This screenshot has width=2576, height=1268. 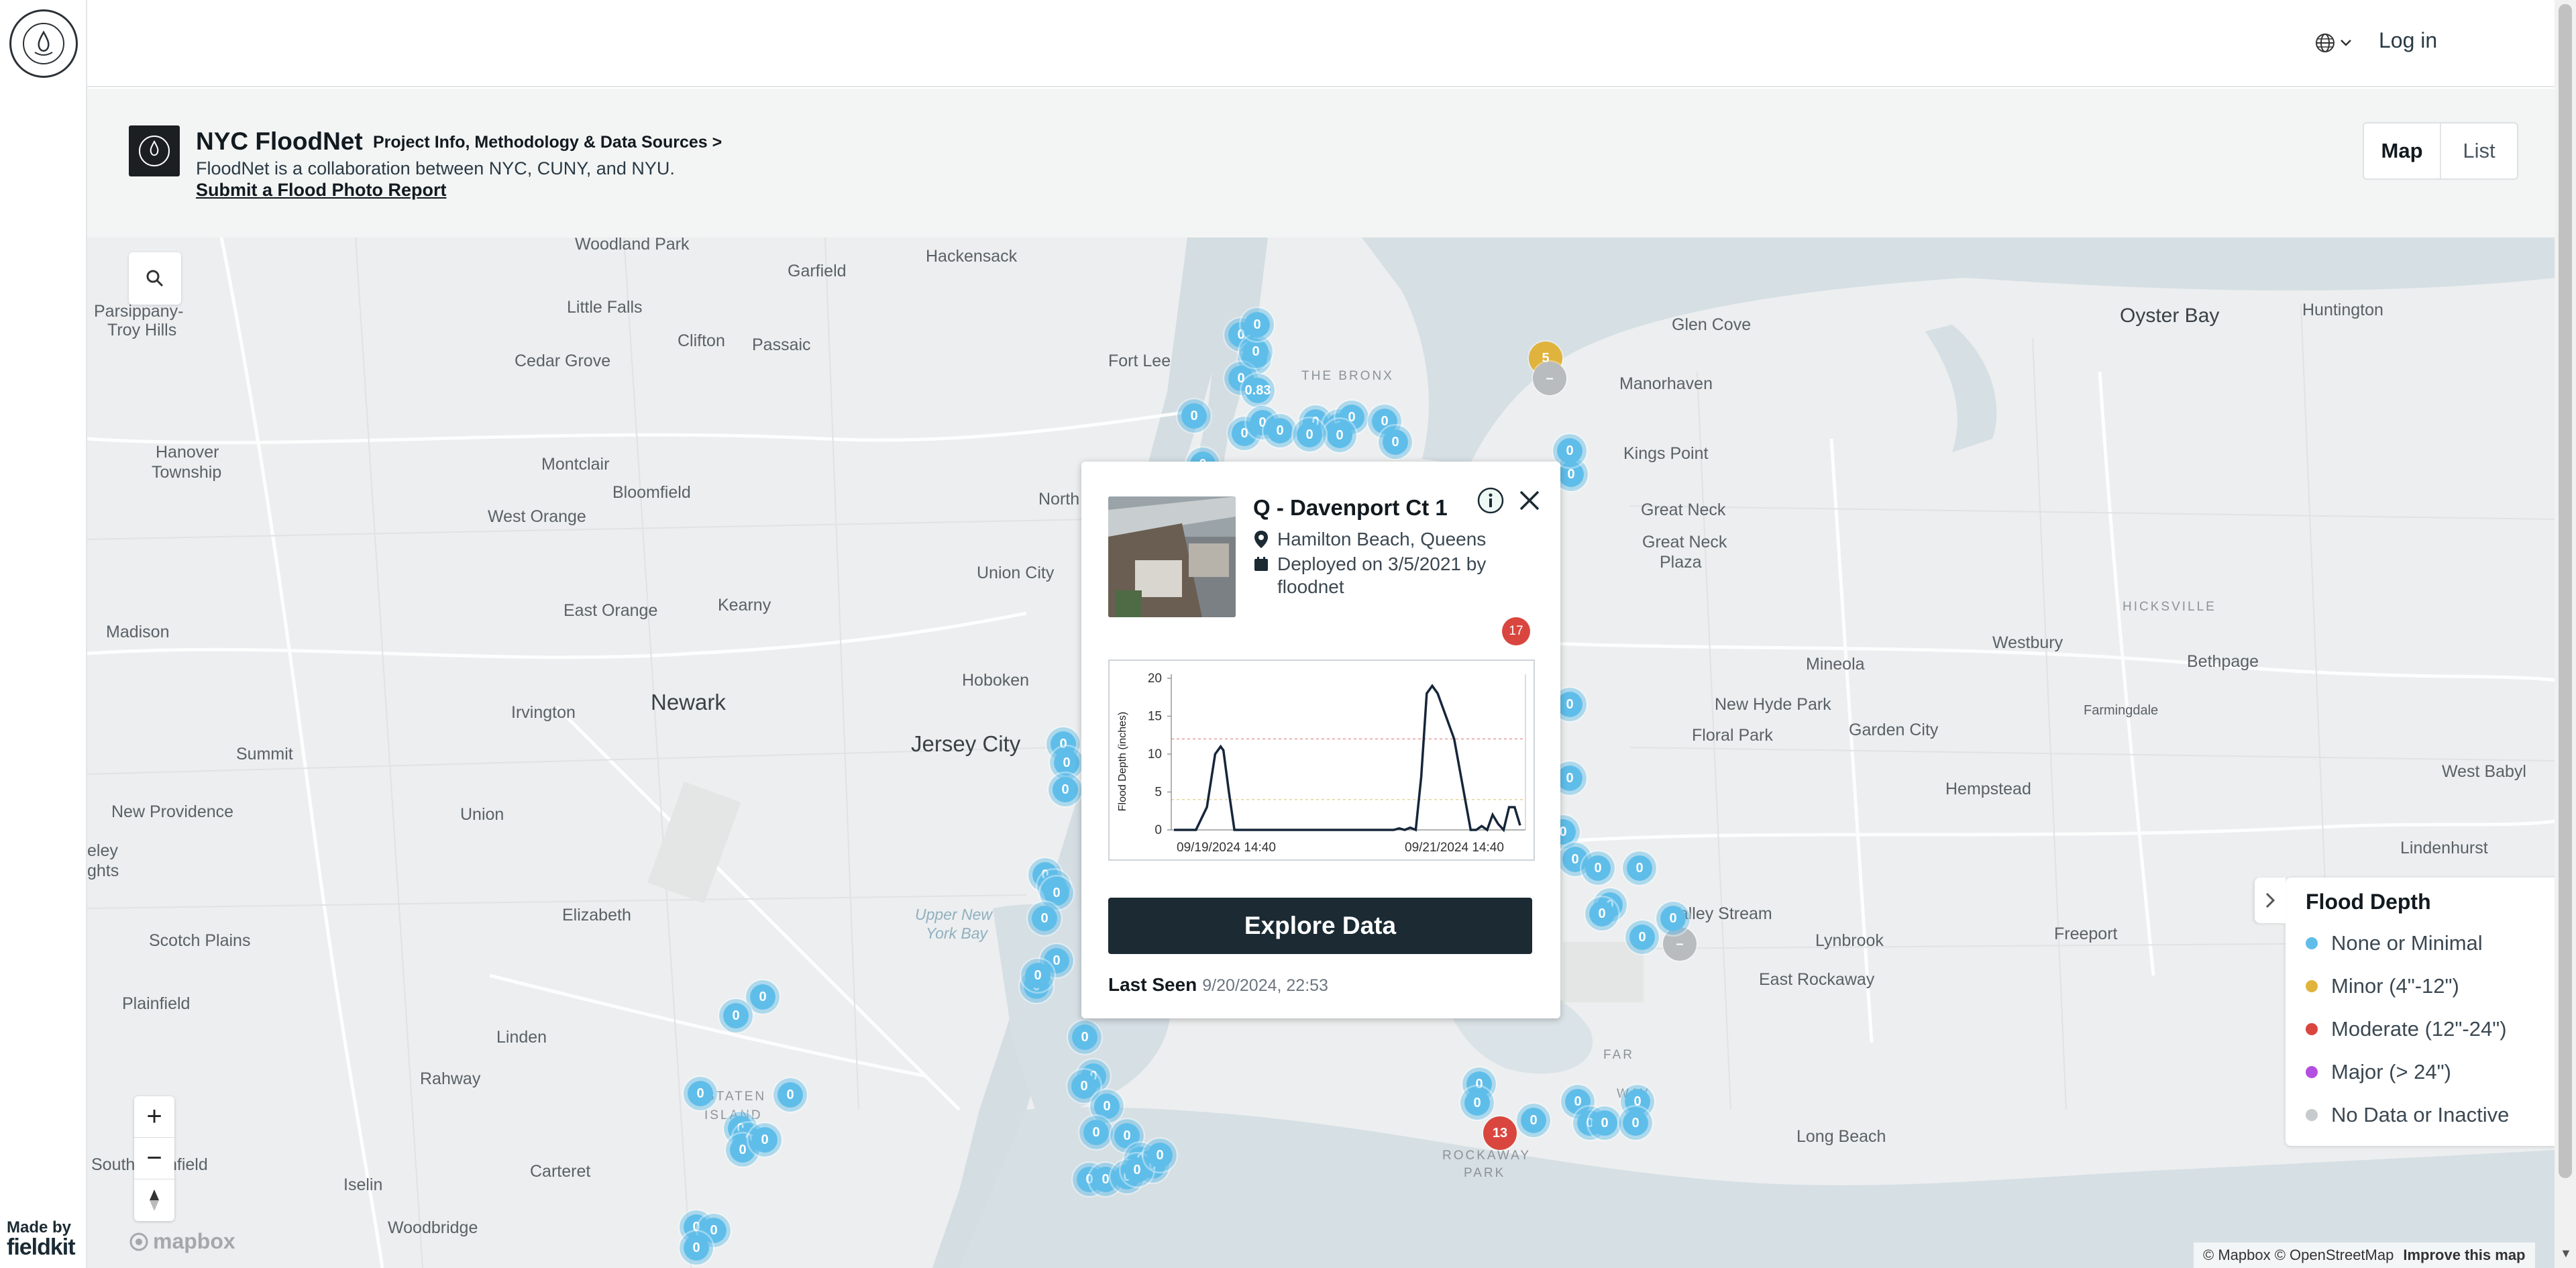 I want to click on place-great-neck: Great Neck, so click(x=1683, y=509).